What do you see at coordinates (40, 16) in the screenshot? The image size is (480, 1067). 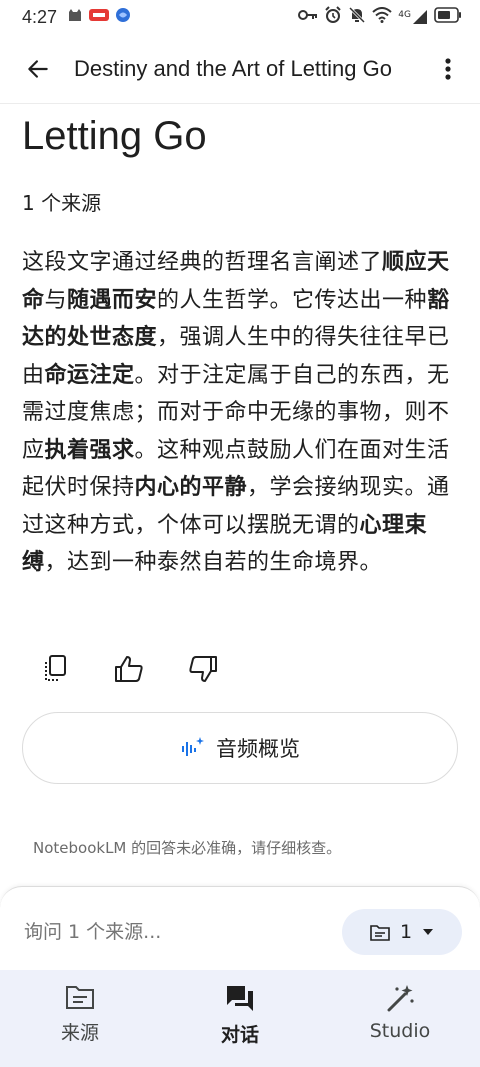 I see `status-time: 4:27` at bounding box center [40, 16].